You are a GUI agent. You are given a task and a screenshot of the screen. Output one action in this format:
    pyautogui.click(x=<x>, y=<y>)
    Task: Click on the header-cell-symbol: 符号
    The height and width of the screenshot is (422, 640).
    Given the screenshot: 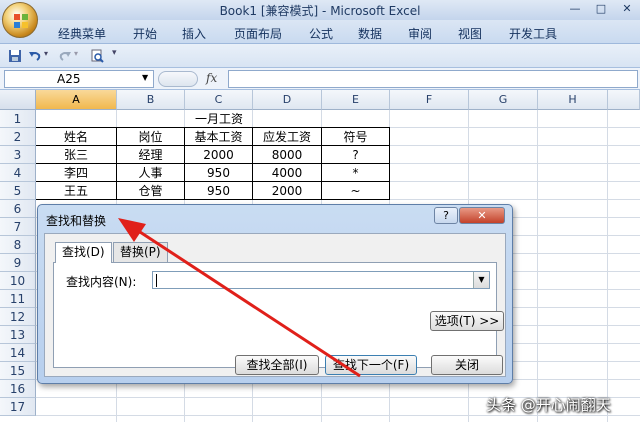 What is the action you would take?
    pyautogui.click(x=355, y=137)
    